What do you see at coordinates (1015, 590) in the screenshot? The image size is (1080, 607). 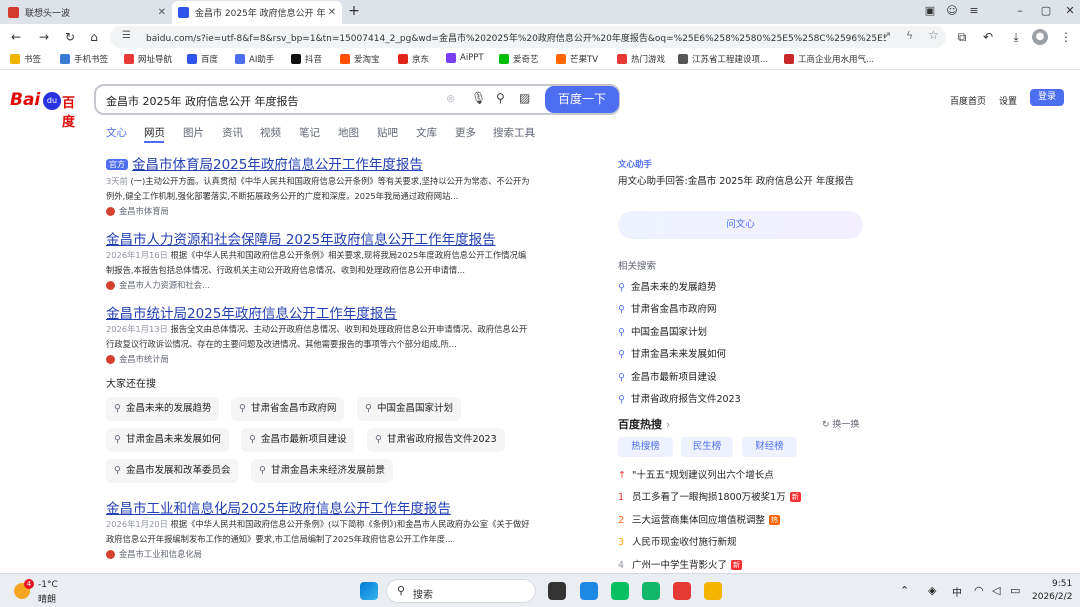 I see `battery-icon: ▭` at bounding box center [1015, 590].